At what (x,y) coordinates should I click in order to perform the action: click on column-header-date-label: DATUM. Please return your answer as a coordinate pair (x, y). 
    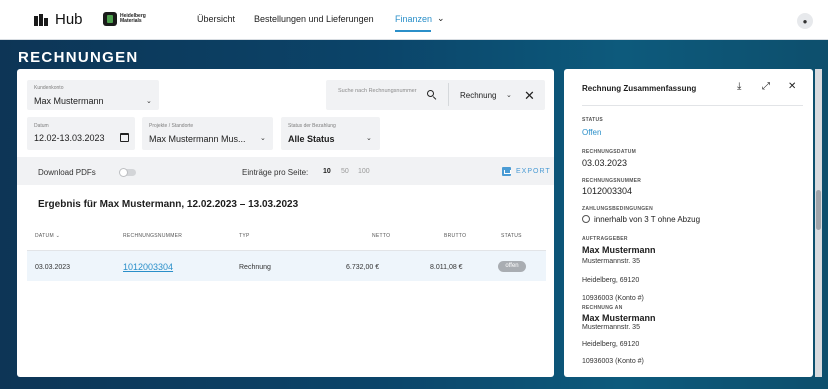
    Looking at the image, I should click on (44, 236).